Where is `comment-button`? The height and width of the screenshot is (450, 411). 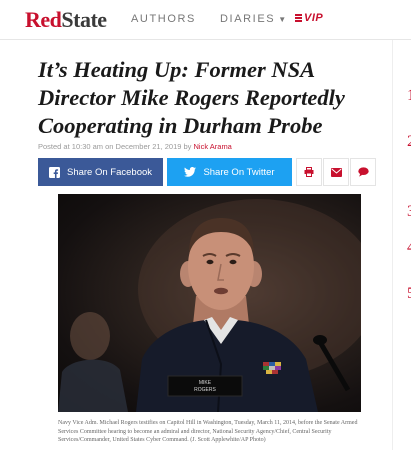
comment-button is located at coordinates (363, 172).